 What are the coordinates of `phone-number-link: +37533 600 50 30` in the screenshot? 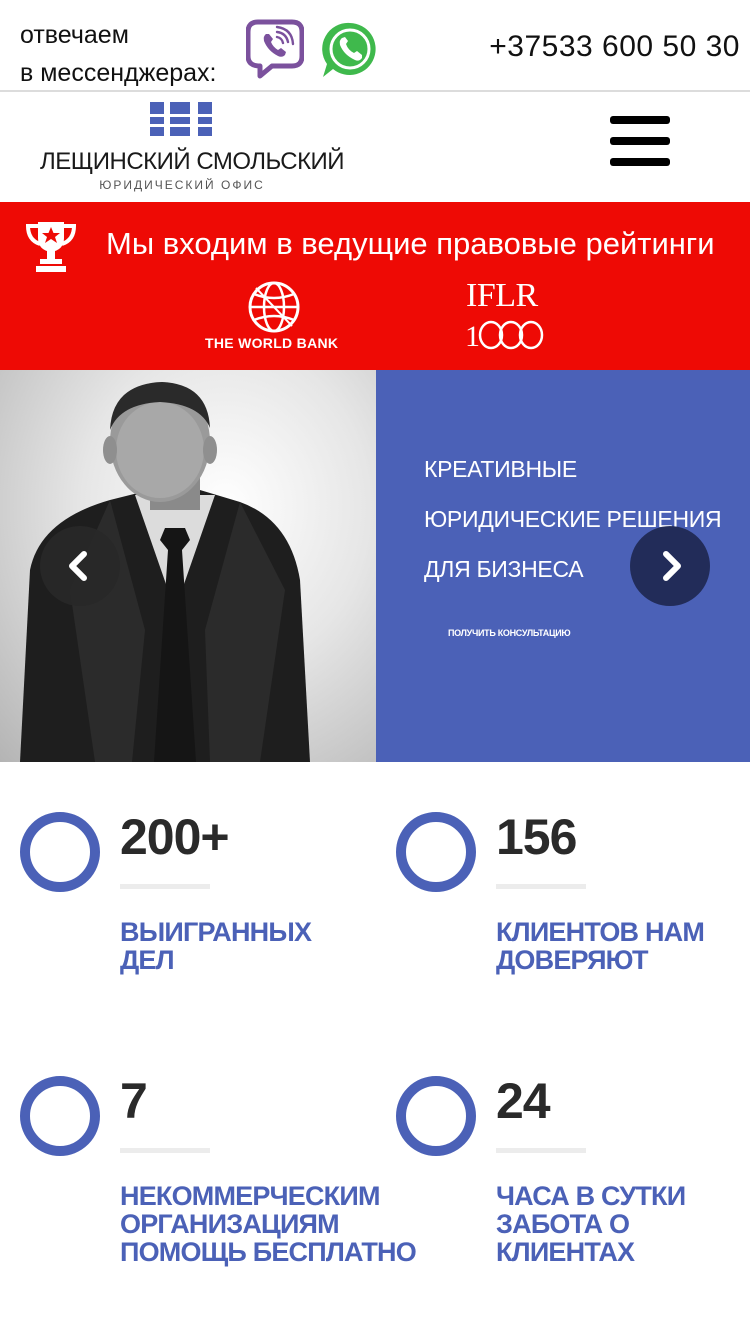 It's located at (614, 47).